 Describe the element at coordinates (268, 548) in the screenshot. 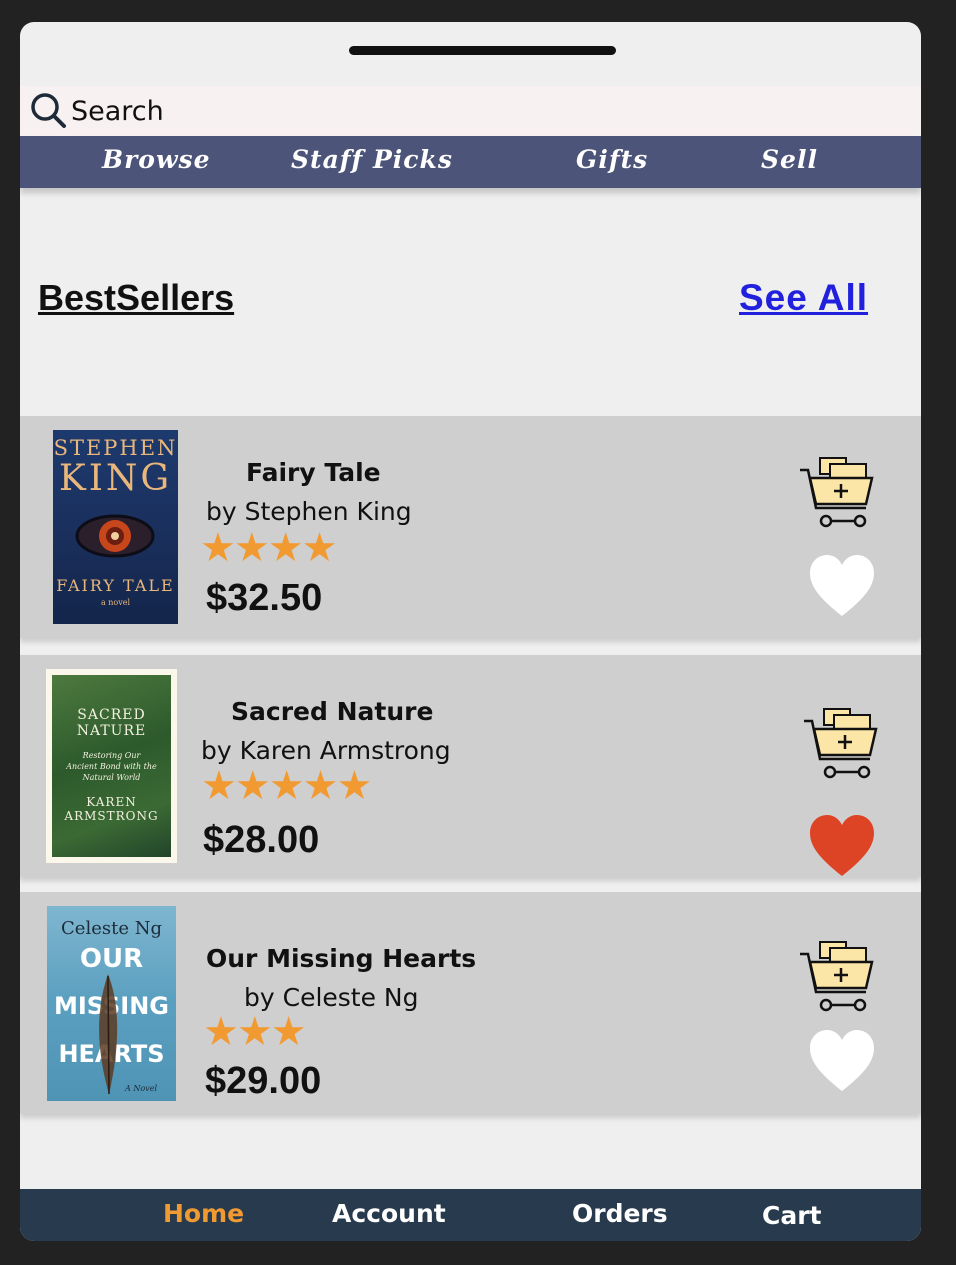

I see `star-rating: ★★★★` at that location.